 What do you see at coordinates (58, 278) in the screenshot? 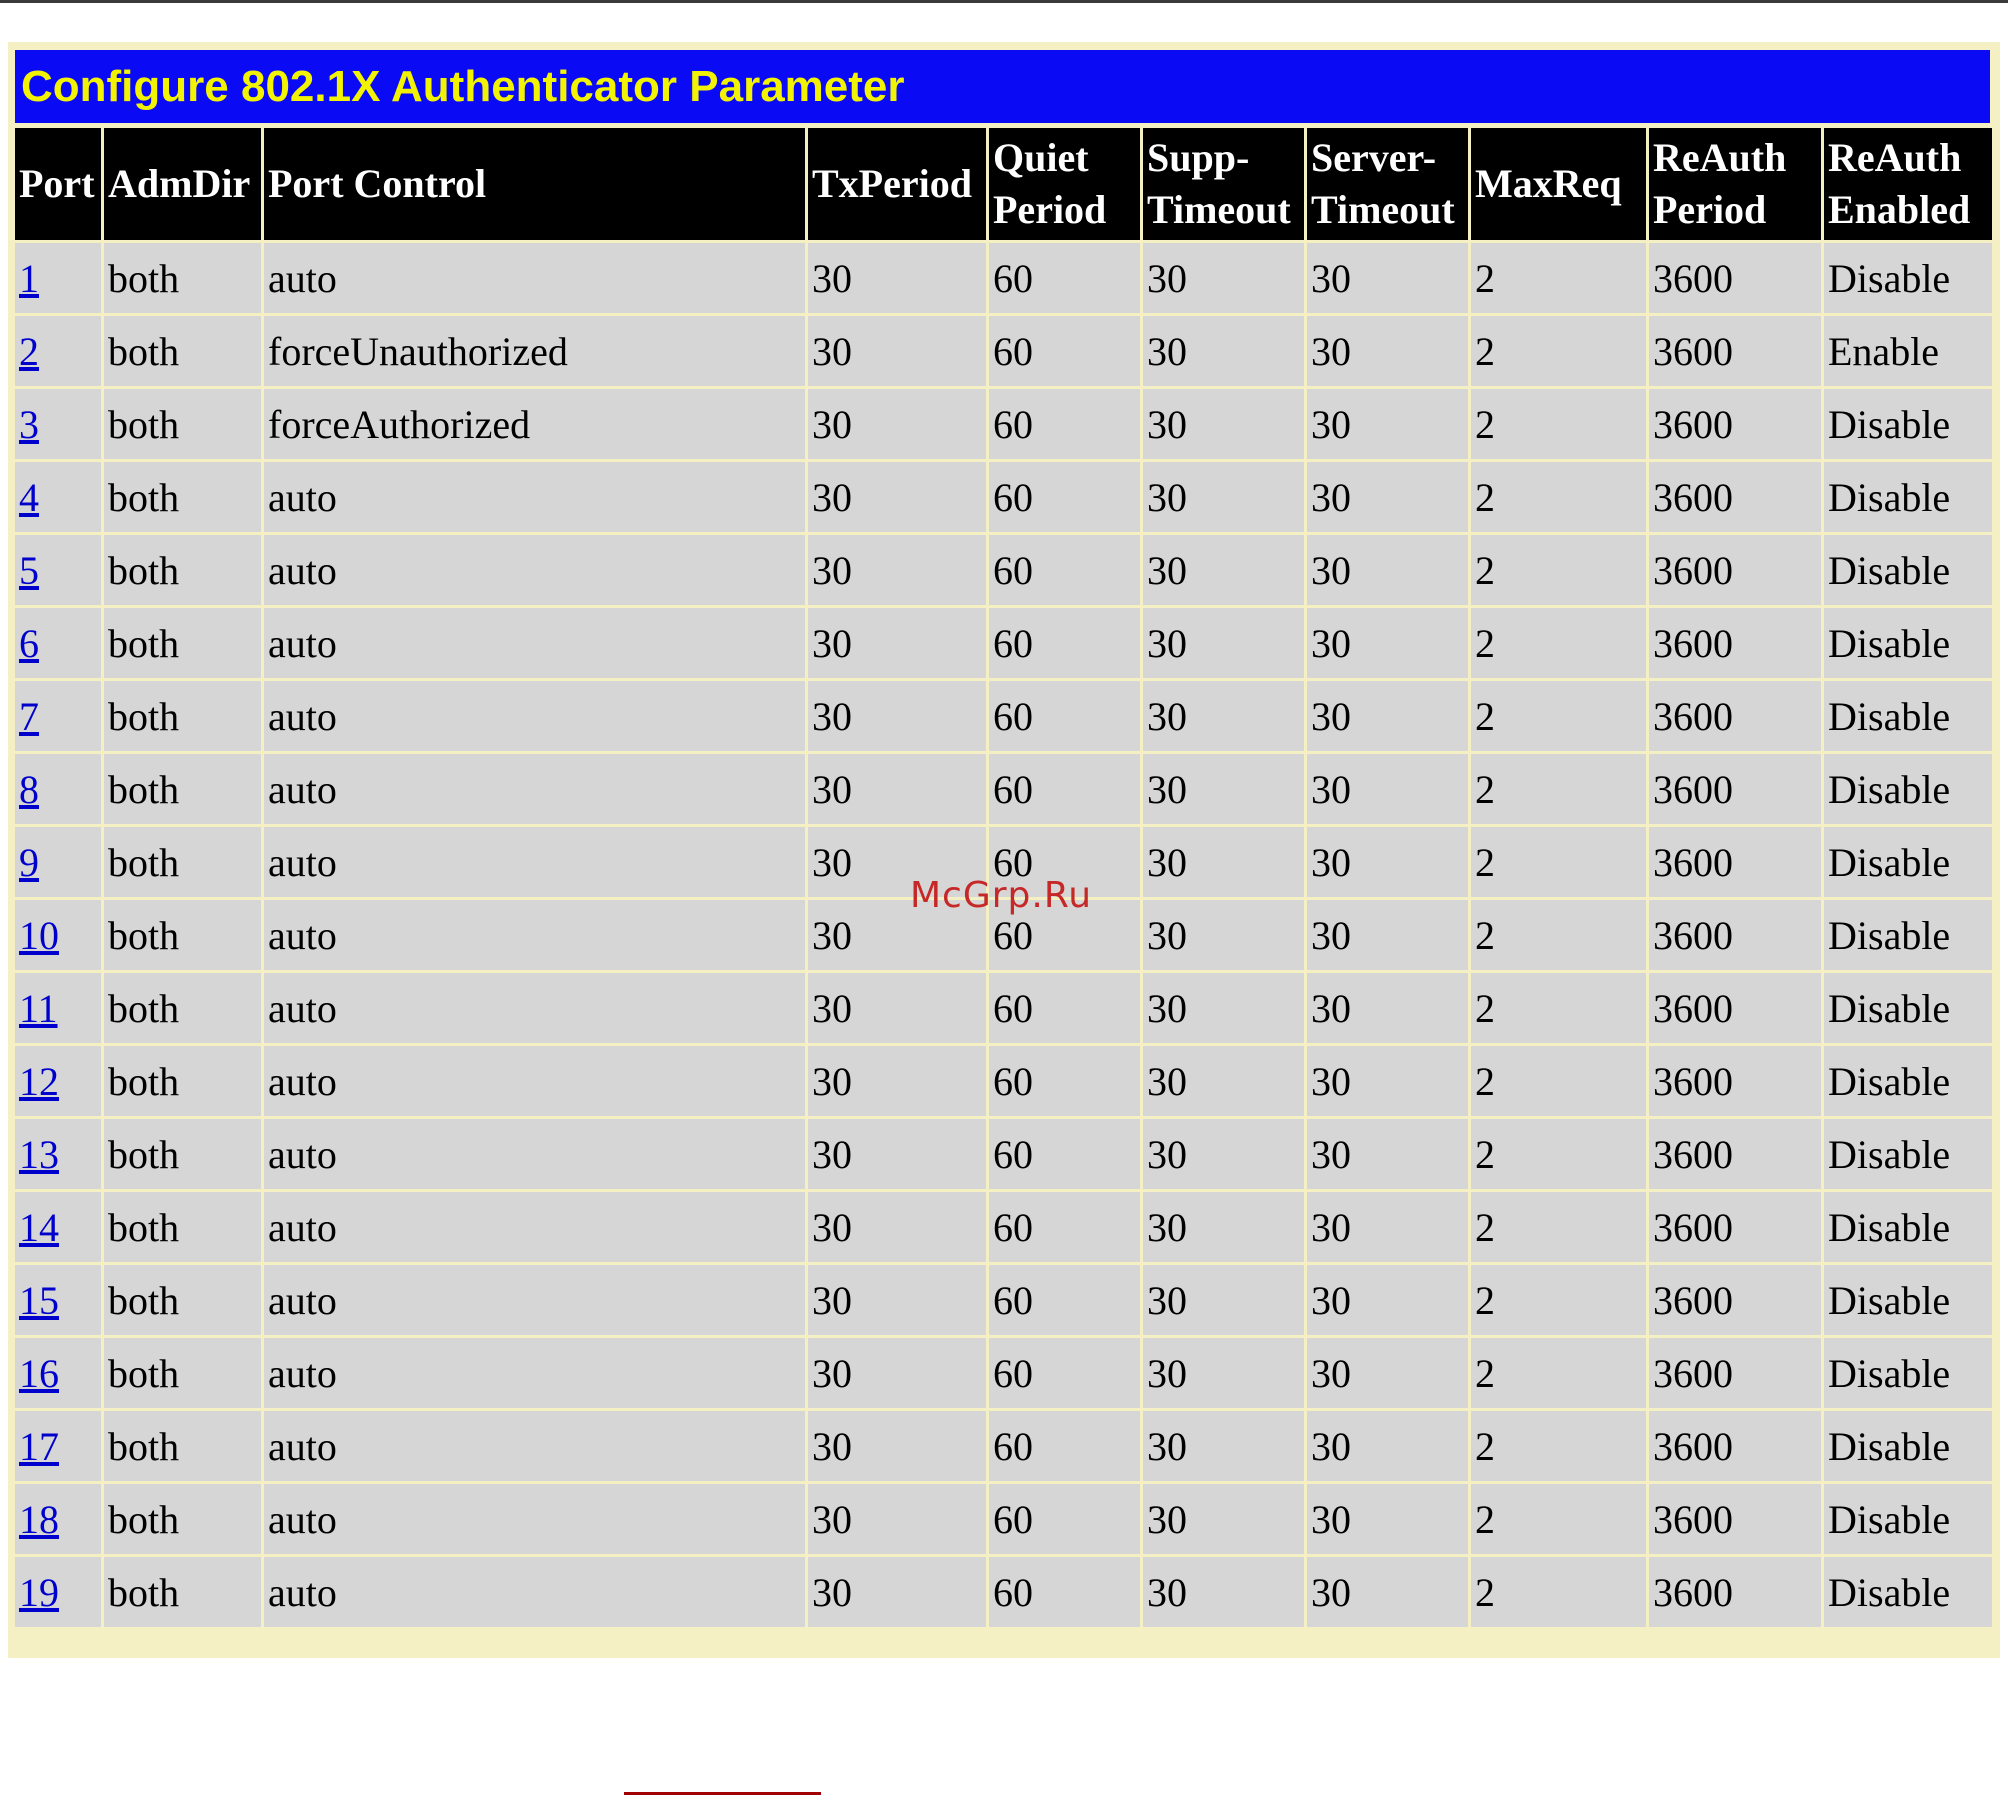
I see `cell-port: 1` at bounding box center [58, 278].